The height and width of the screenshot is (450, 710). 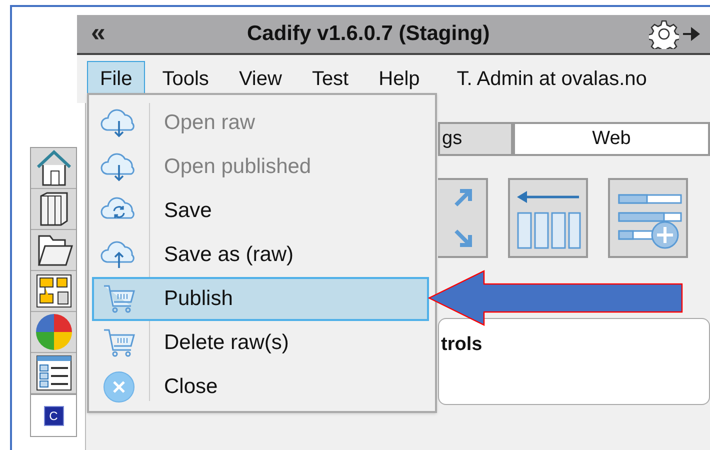 I want to click on app-tab: C, so click(x=53, y=416).